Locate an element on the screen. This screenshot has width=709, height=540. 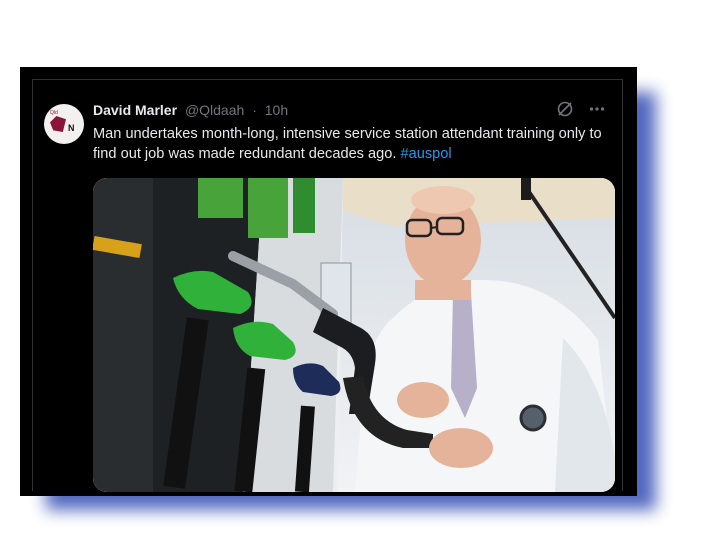
avatar: Qld N is located at coordinates (64, 124).